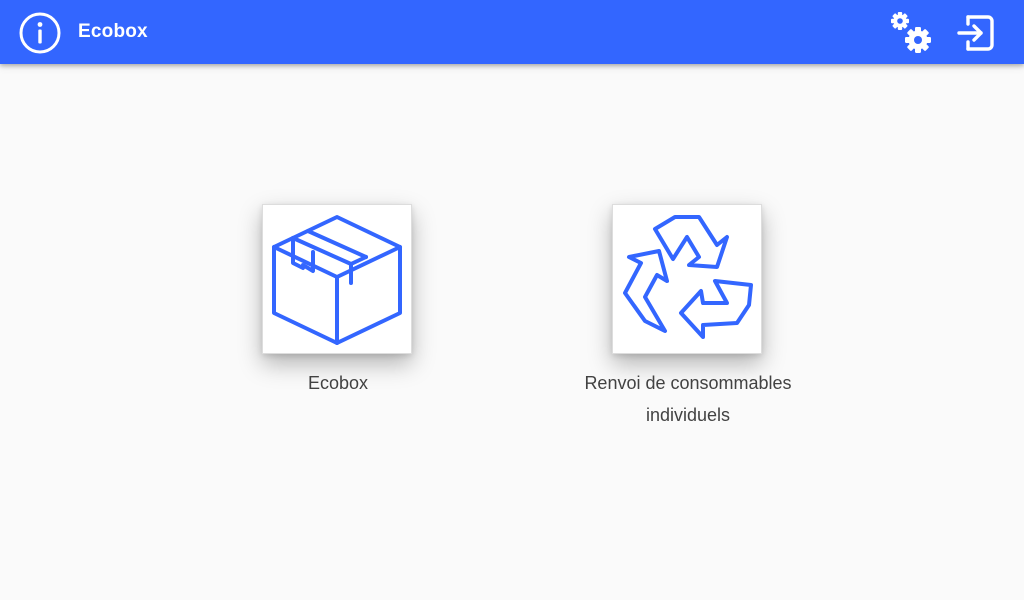 This screenshot has width=1024, height=600. I want to click on logout-button, so click(976, 33).